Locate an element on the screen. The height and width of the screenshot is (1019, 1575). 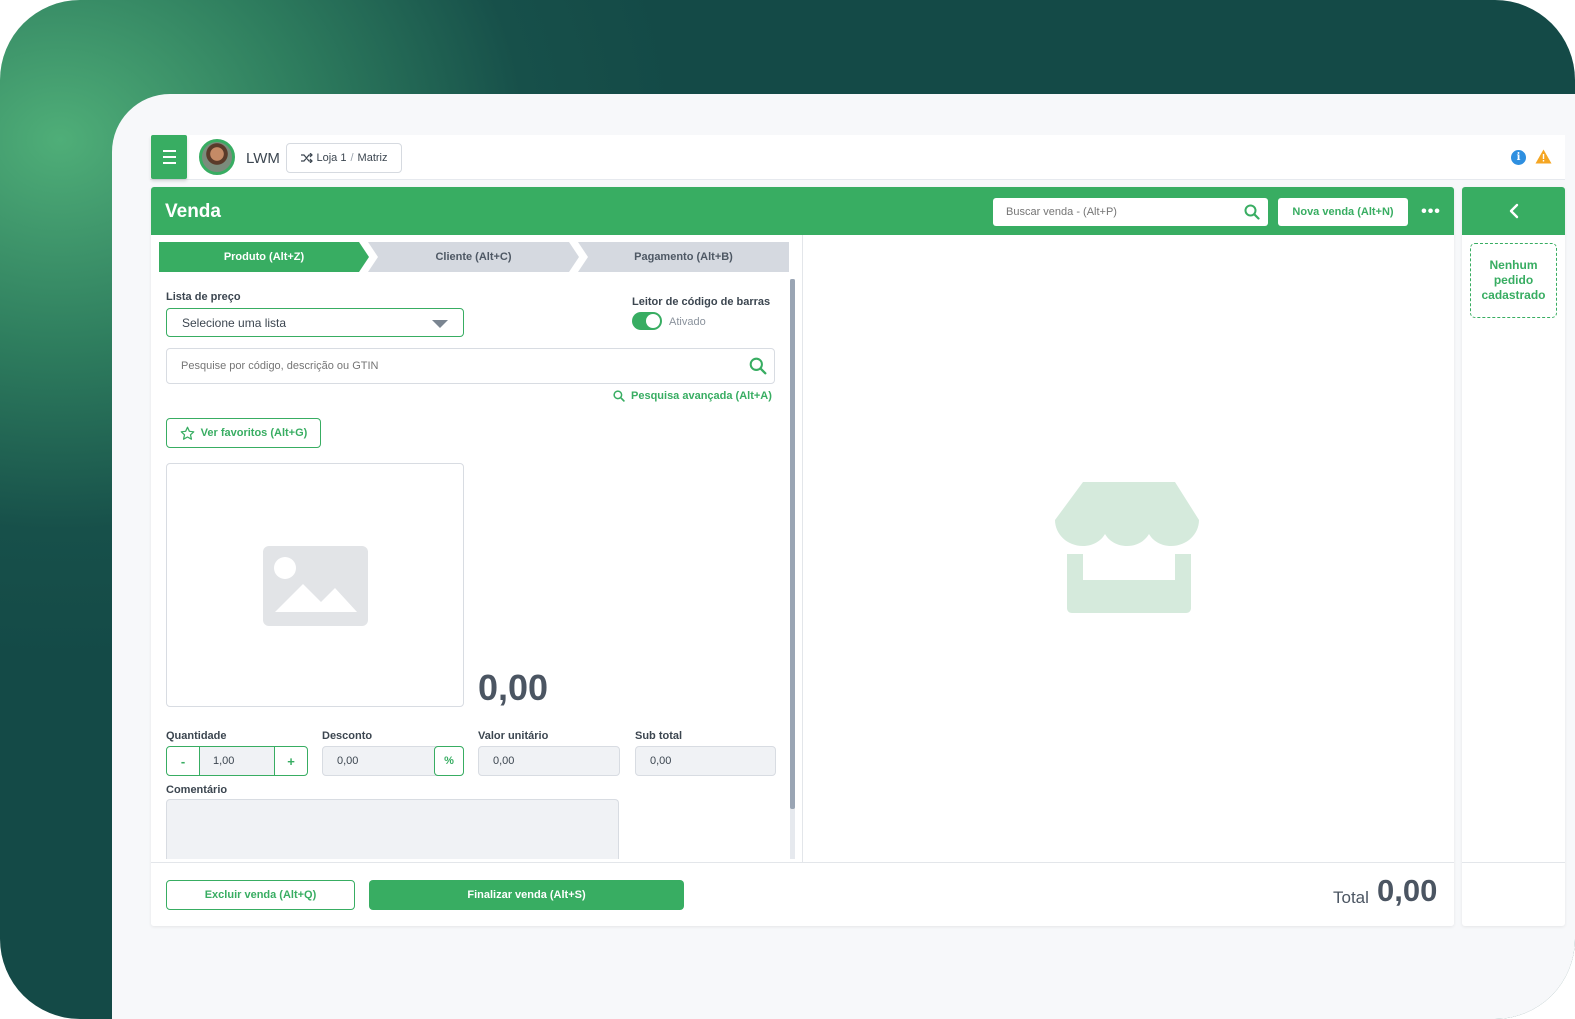
quantity-decrease-button: - is located at coordinates (183, 761).